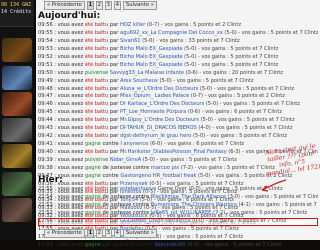  Describe the element at coordinates (153, 112) in the screenshot. I see `opponent-link: PT_Loe_Honneste Pûrpura` at that location.